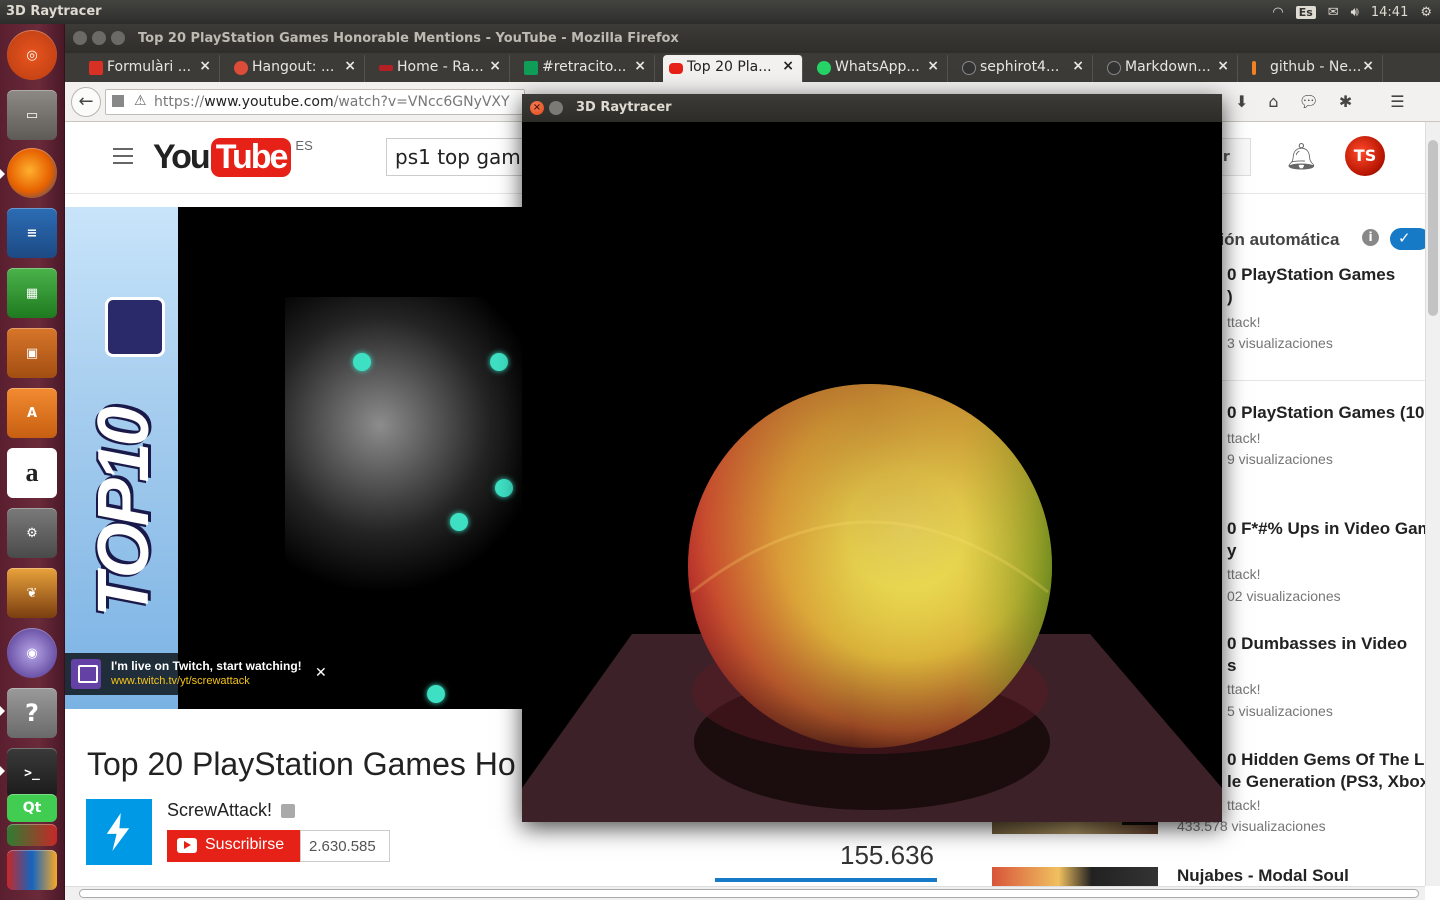 This screenshot has height=900, width=1440. I want to click on vertical-scrollbar, so click(1432, 504).